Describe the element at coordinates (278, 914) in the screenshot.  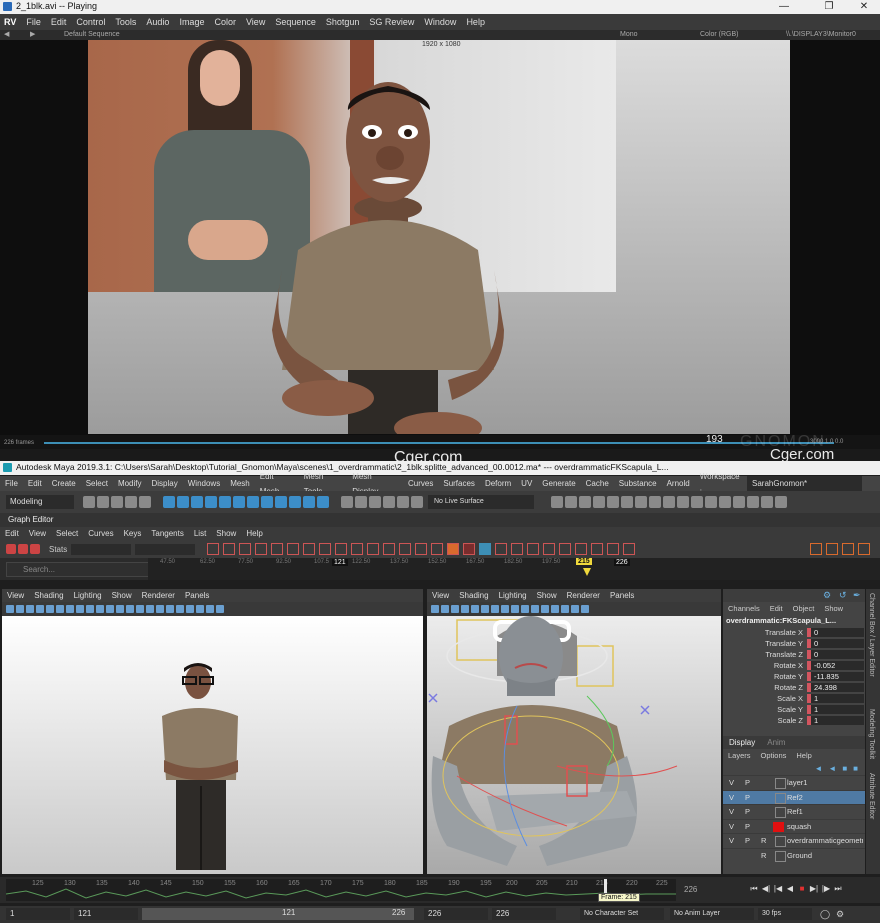
I see `range-slider-bar: 121 226` at that location.